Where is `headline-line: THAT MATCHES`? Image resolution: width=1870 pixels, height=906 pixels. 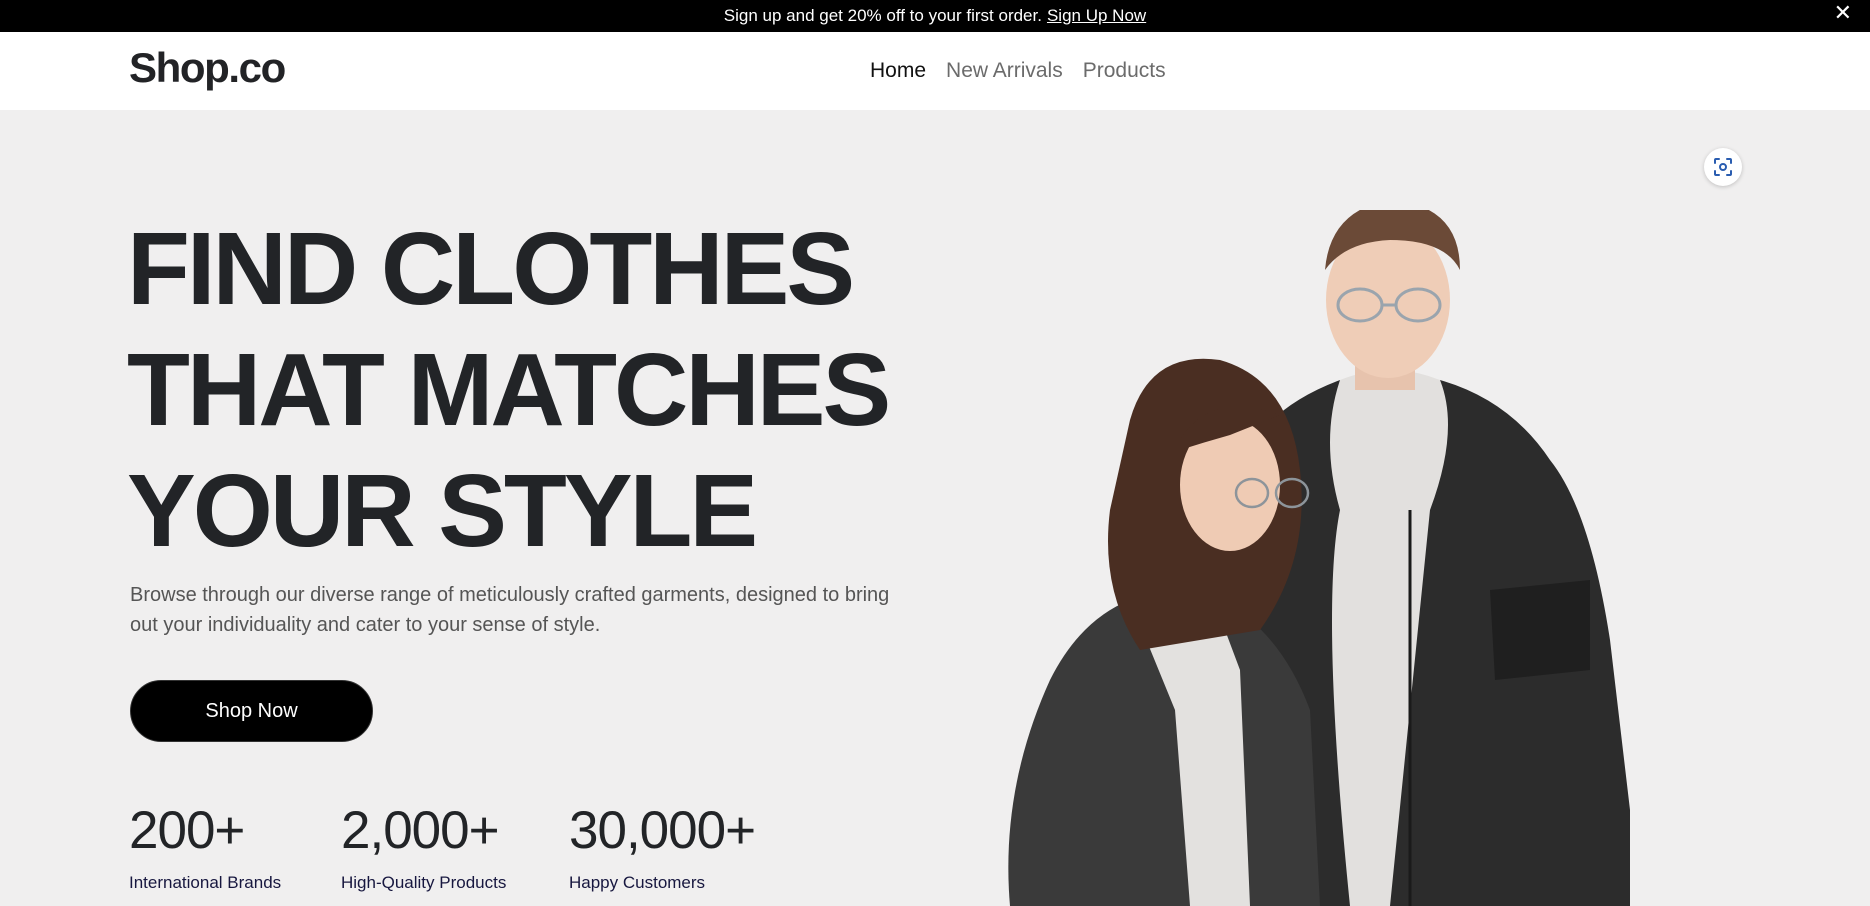 headline-line: THAT MATCHES is located at coordinates (509, 389).